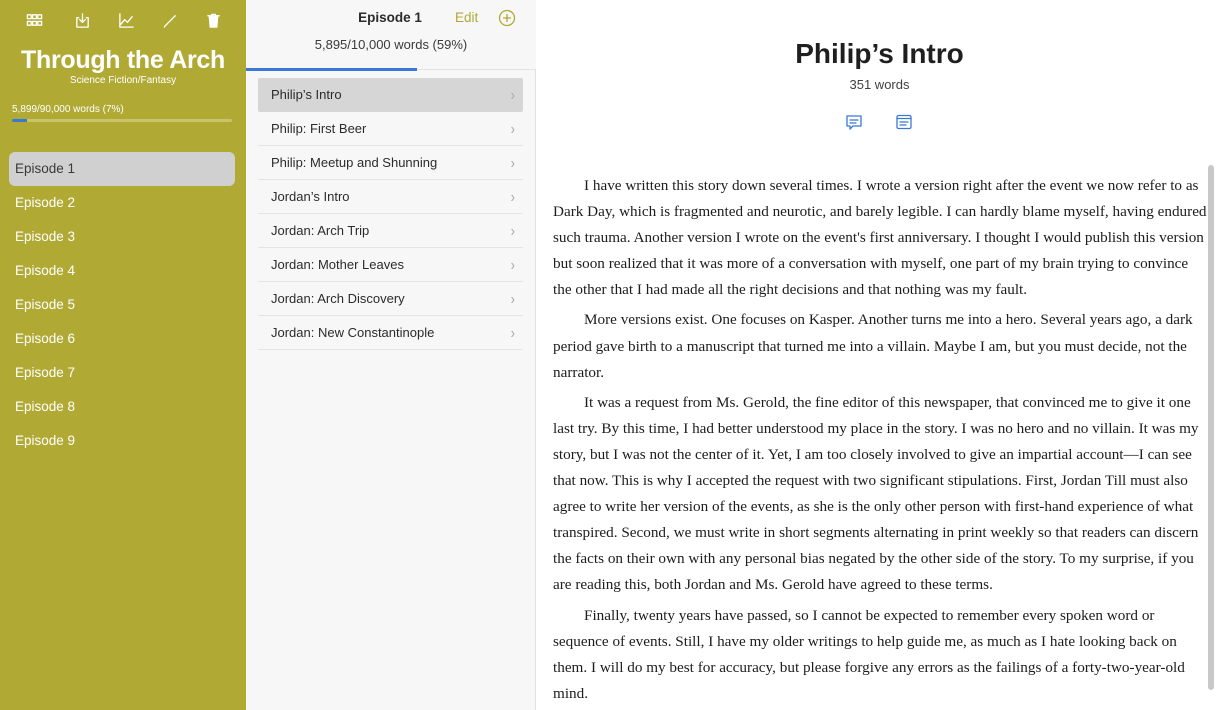 The height and width of the screenshot is (710, 1216). Describe the element at coordinates (332, 69) in the screenshot. I see `episode-progress-fill` at that location.